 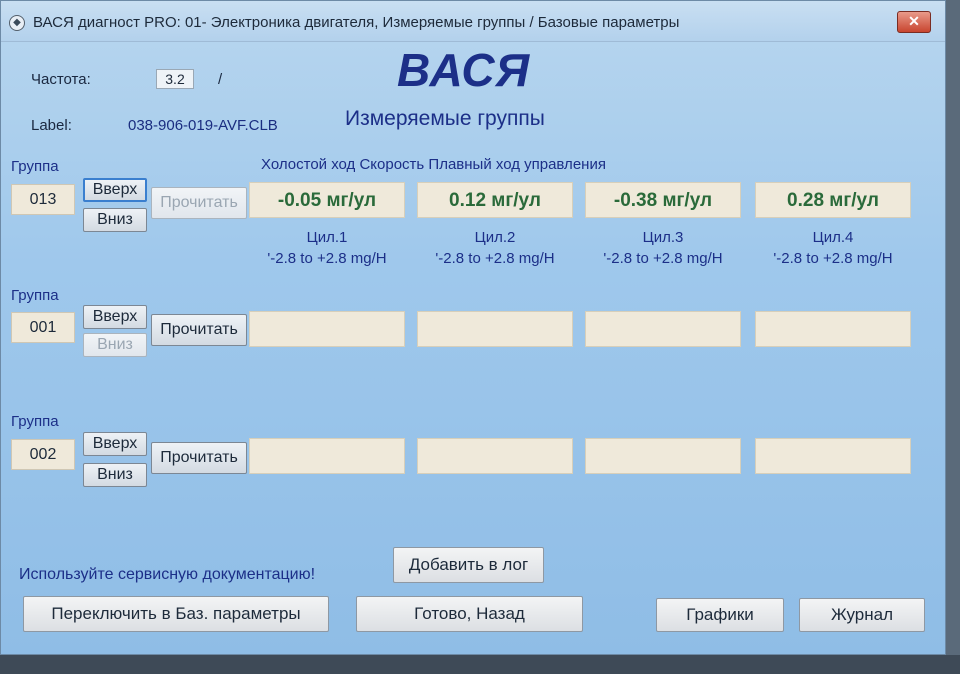 I want to click on group-number-field: 013, so click(x=43, y=199).